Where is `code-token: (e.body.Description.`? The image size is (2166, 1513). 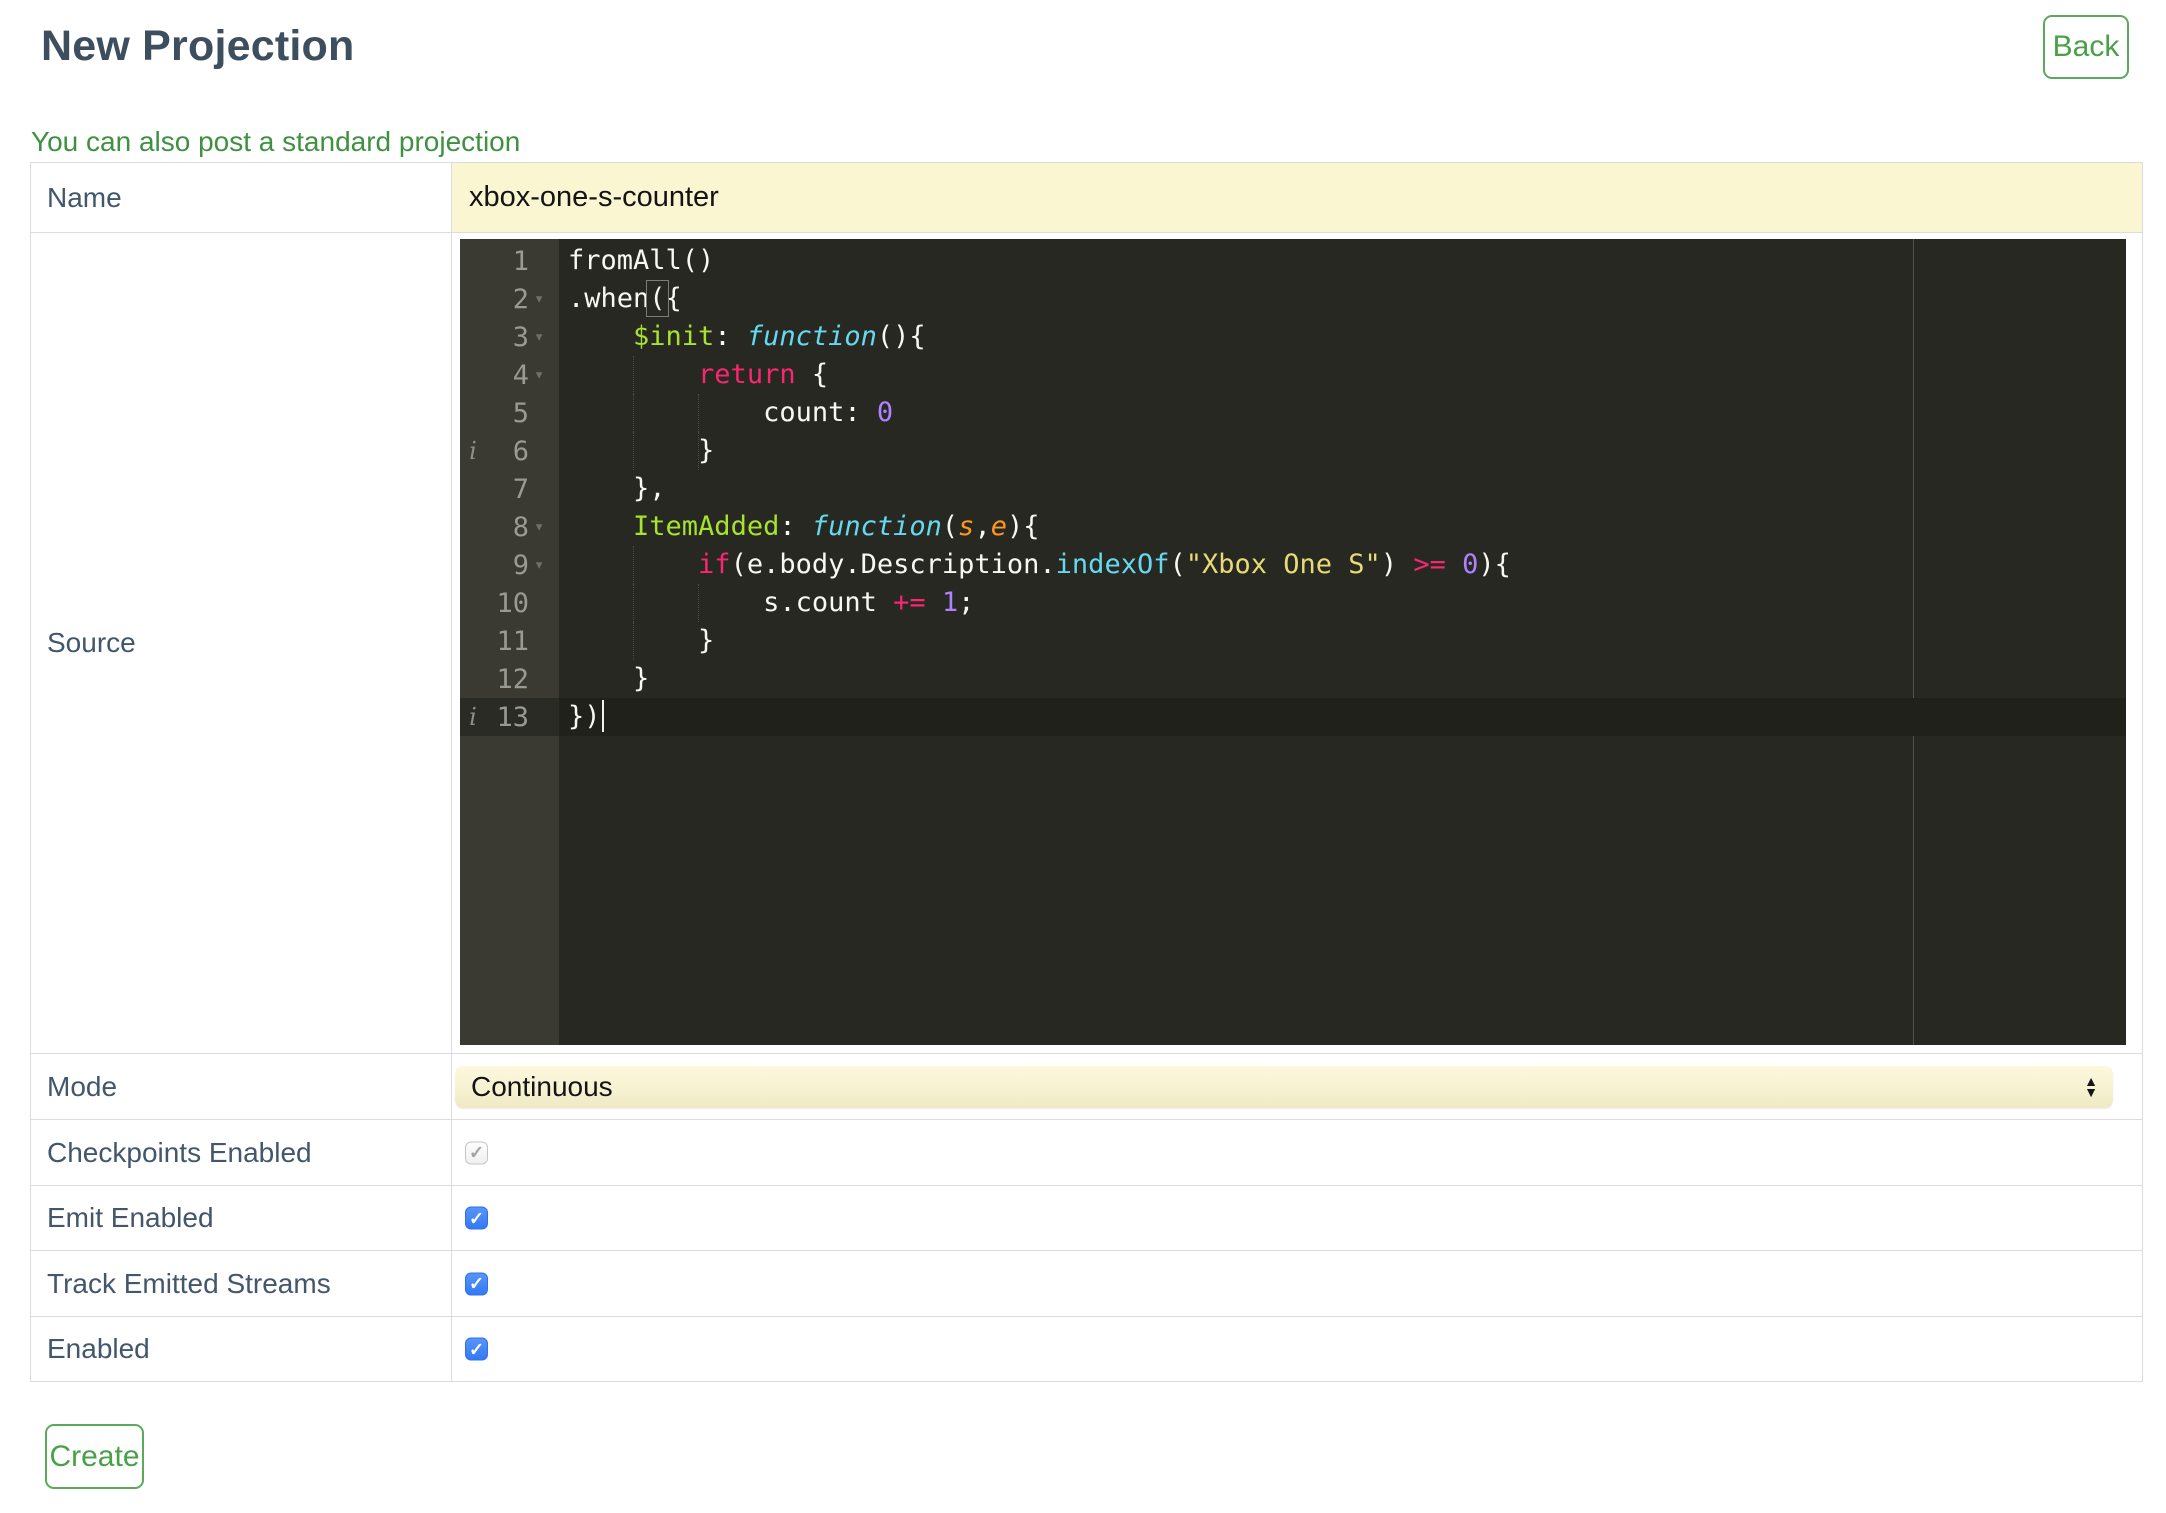 code-token: (e.body.Description. is located at coordinates (893, 564).